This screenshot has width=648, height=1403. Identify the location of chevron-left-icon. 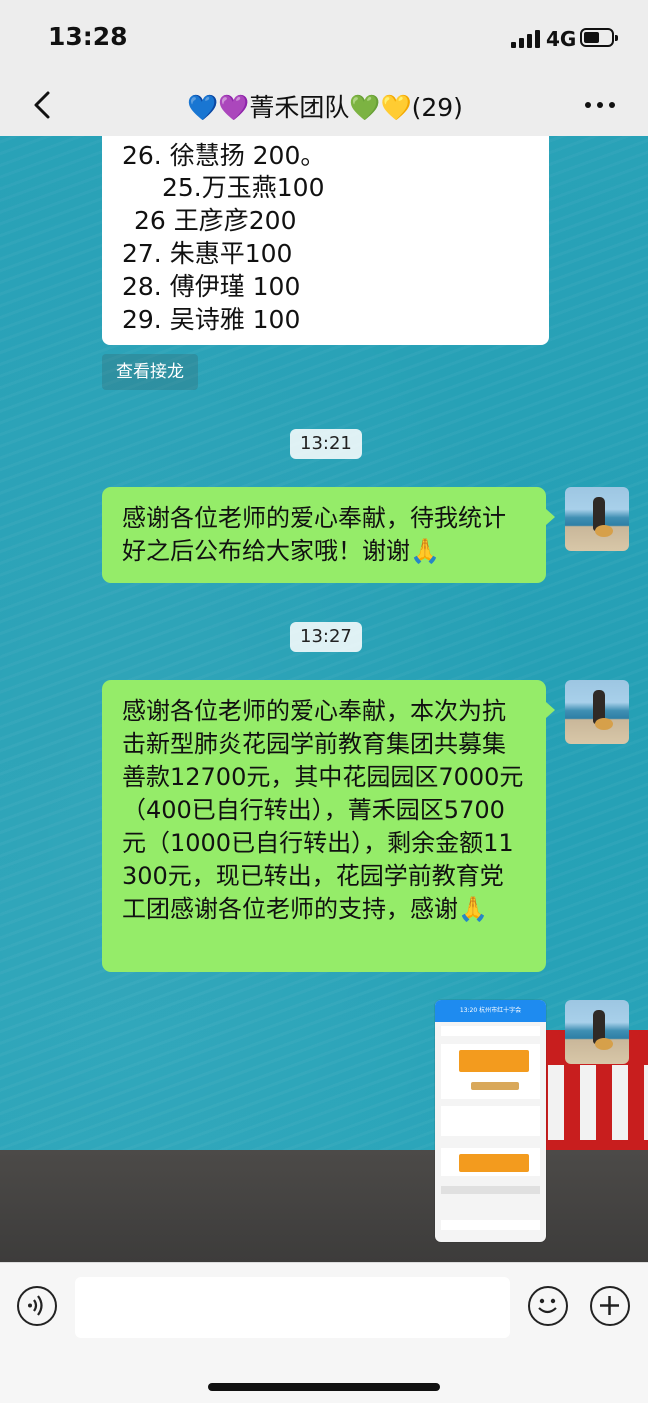
(46, 106).